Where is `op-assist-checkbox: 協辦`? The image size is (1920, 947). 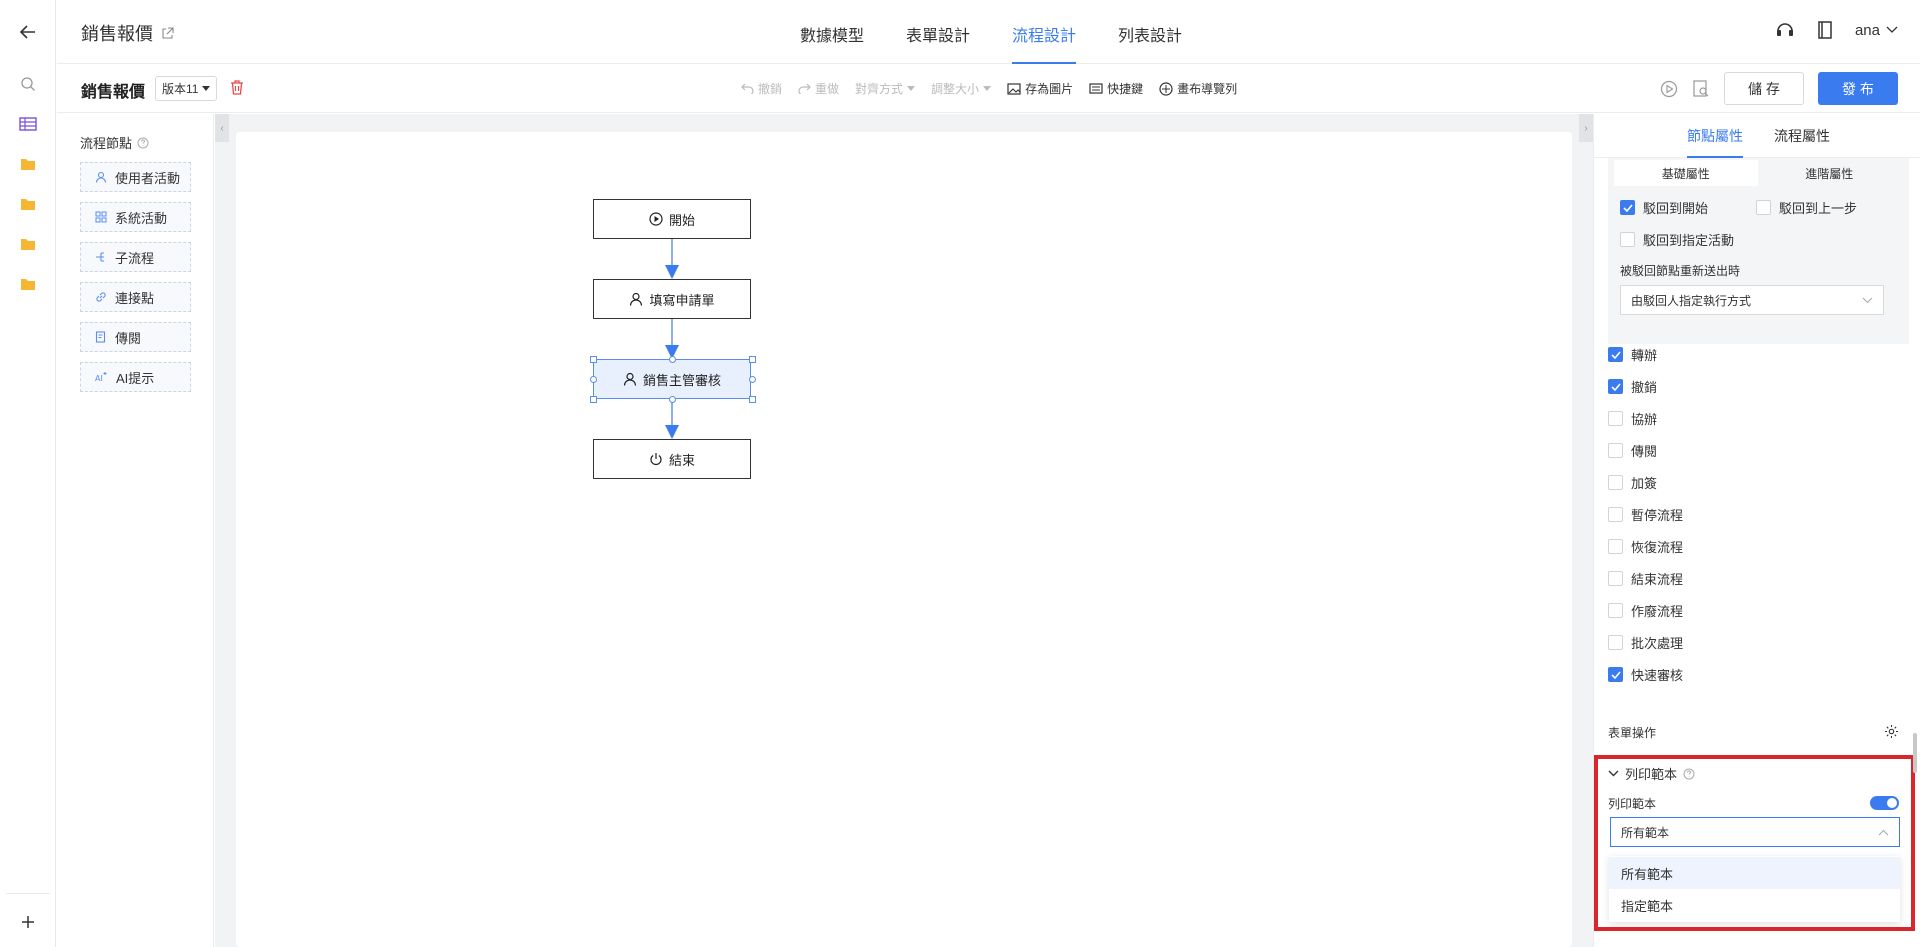 op-assist-checkbox: 協辦 is located at coordinates (1632, 418).